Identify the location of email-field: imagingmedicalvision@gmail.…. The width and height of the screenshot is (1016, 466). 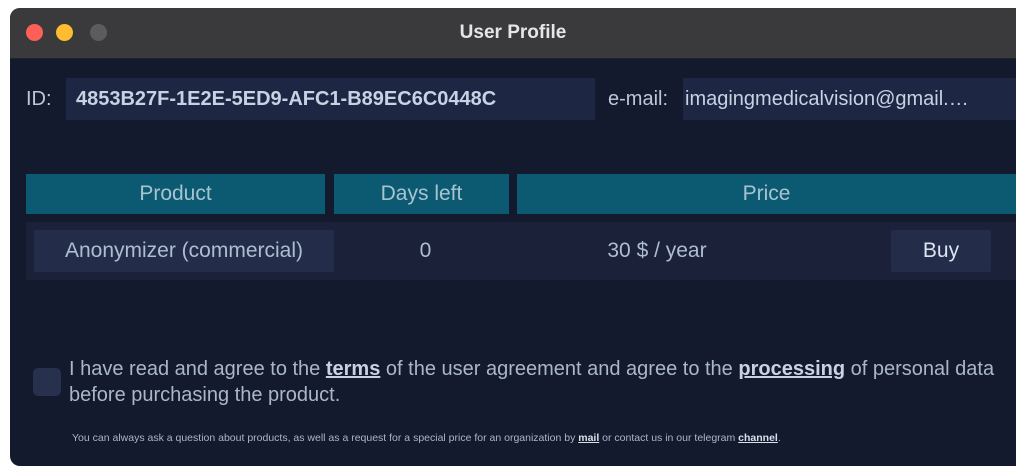
(849, 99).